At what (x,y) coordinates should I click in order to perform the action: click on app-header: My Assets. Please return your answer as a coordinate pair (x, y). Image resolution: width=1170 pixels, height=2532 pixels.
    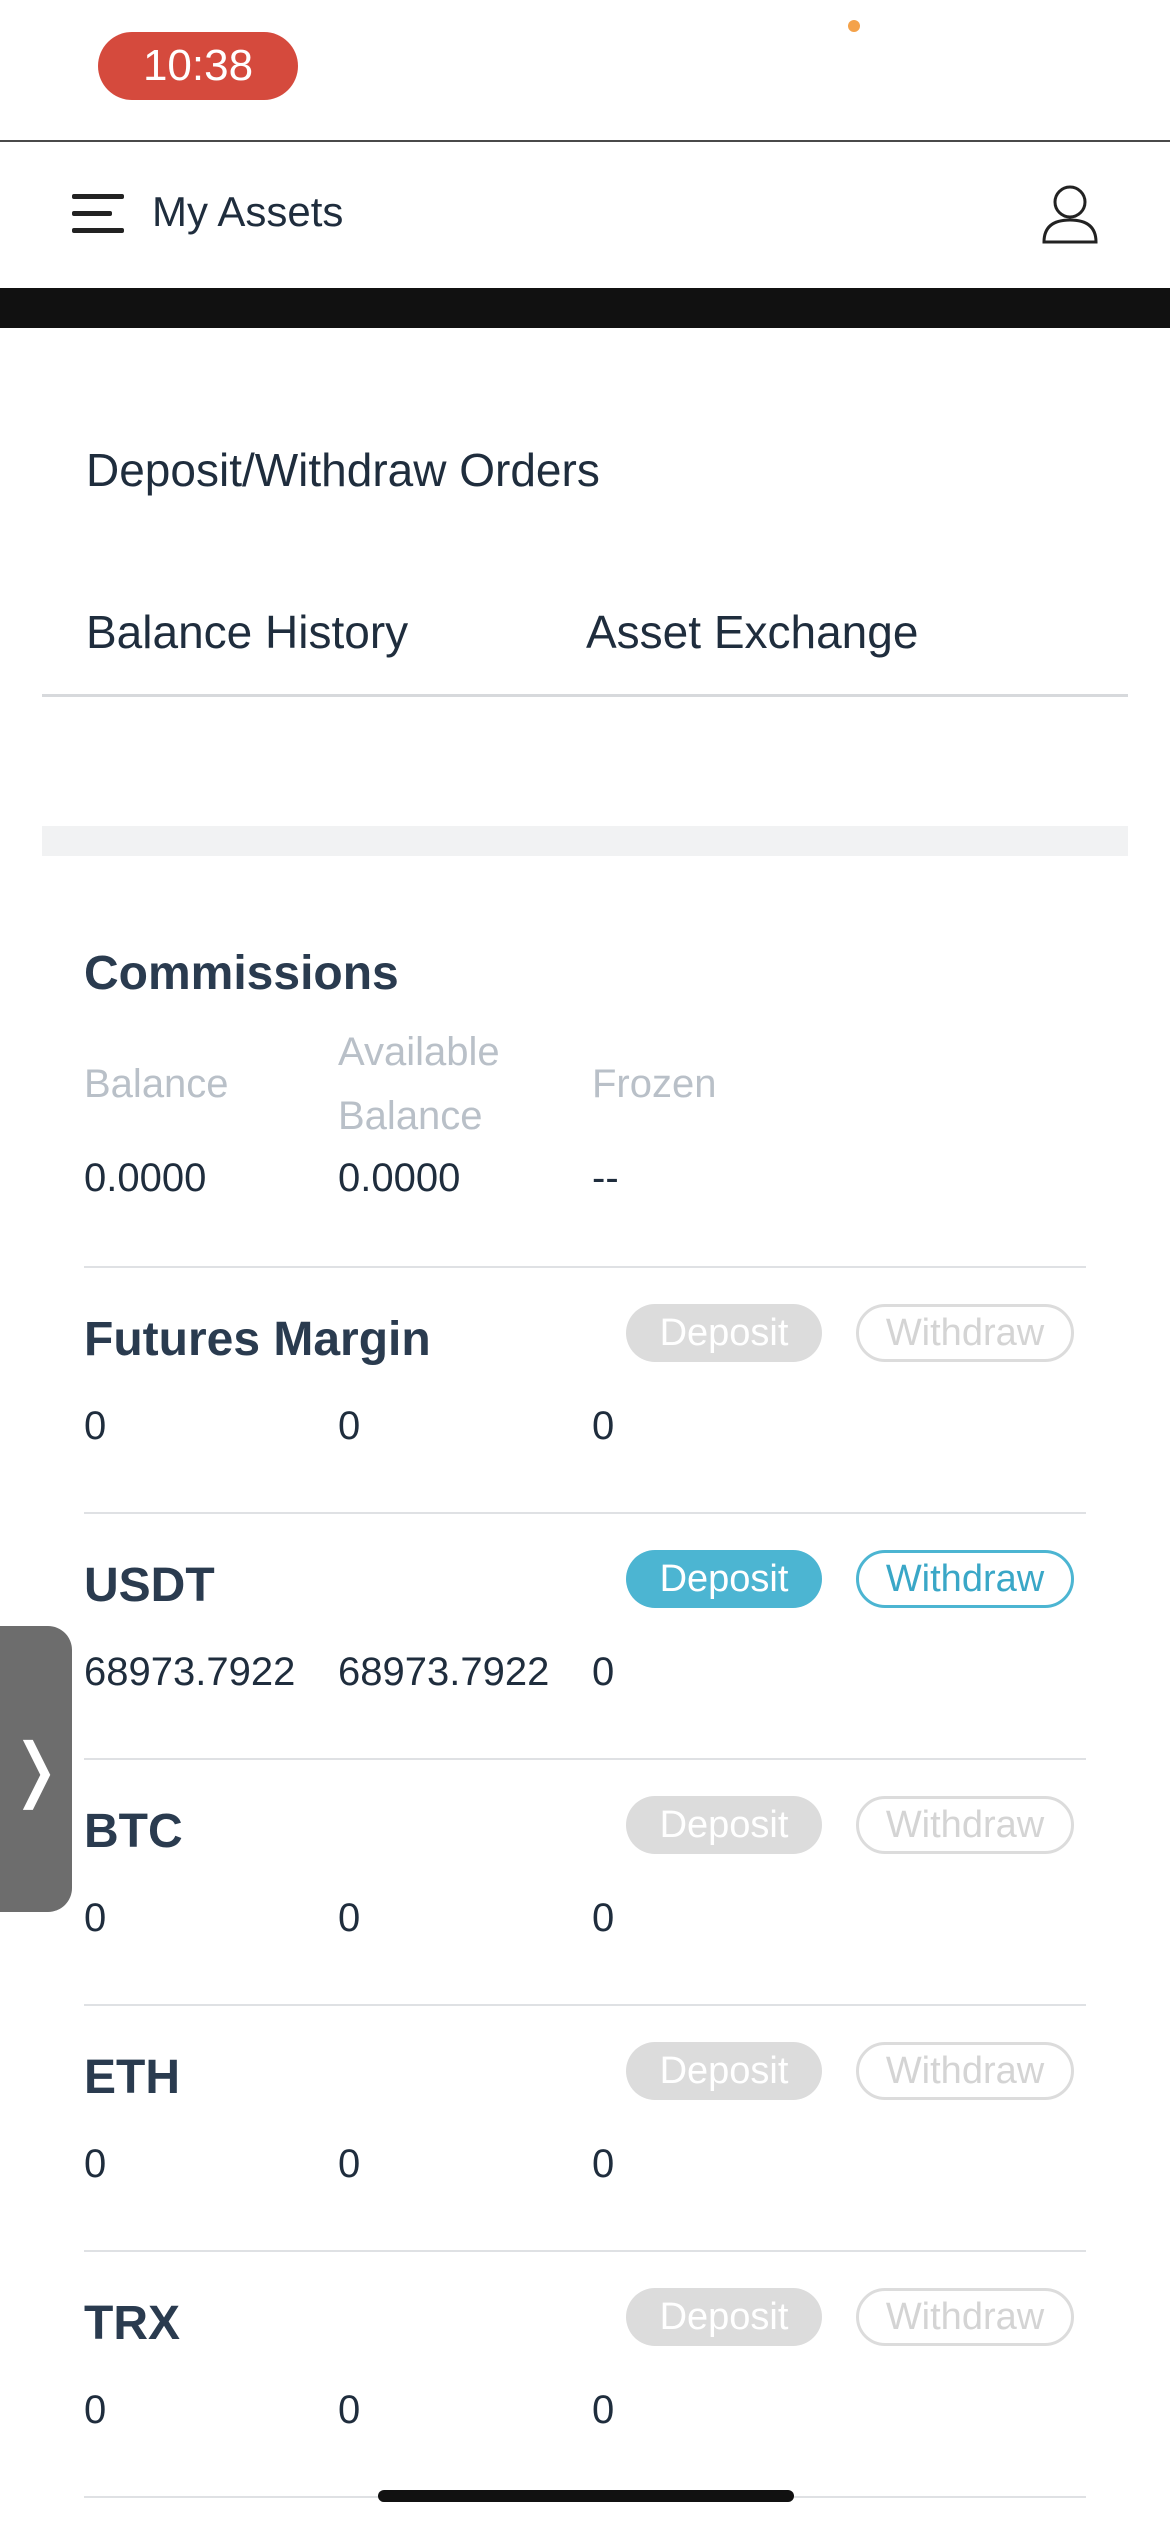
    Looking at the image, I should click on (585, 215).